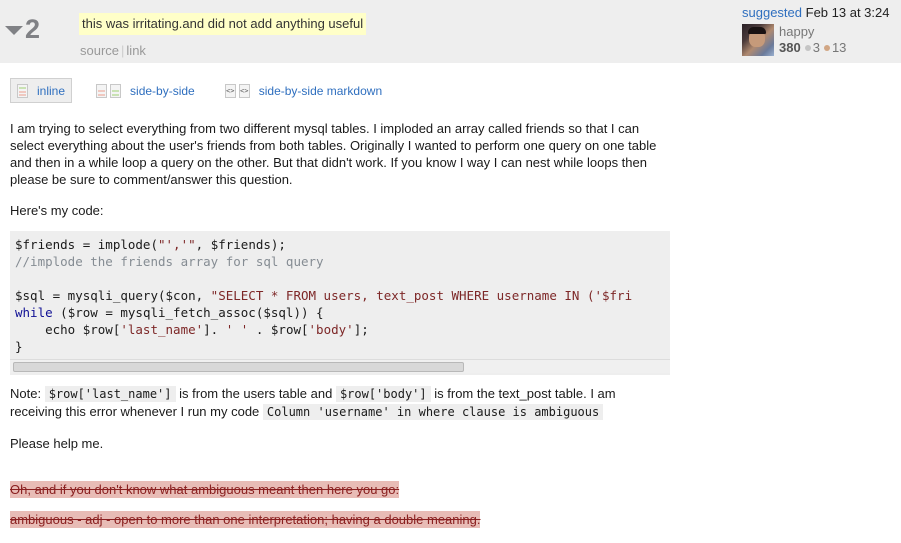  Describe the element at coordinates (383, 394) in the screenshot. I see `inline-code: $row['body']` at that location.